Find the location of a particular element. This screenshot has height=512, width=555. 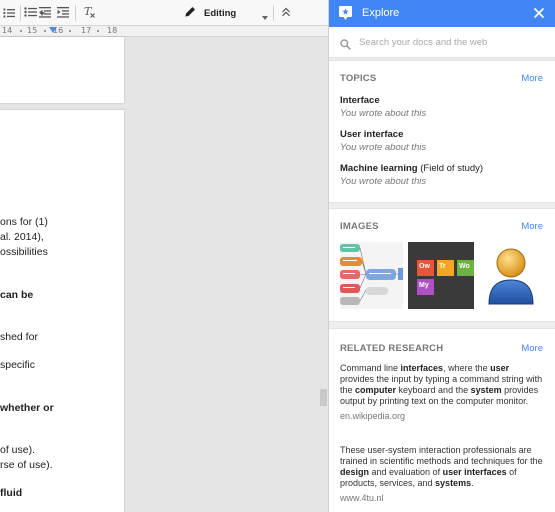

document-text-line: ossibilities is located at coordinates (24, 252).